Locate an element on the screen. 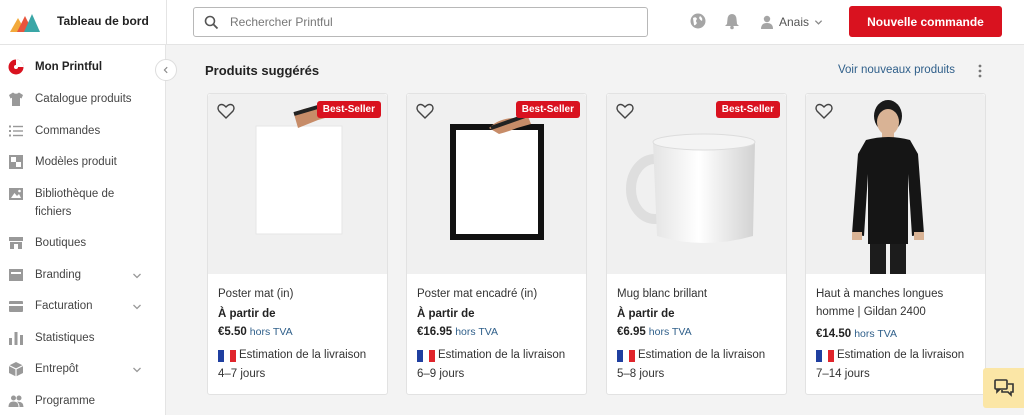 The image size is (1024, 415). sidebar-item-statistiques: Statistiques is located at coordinates (82, 339).